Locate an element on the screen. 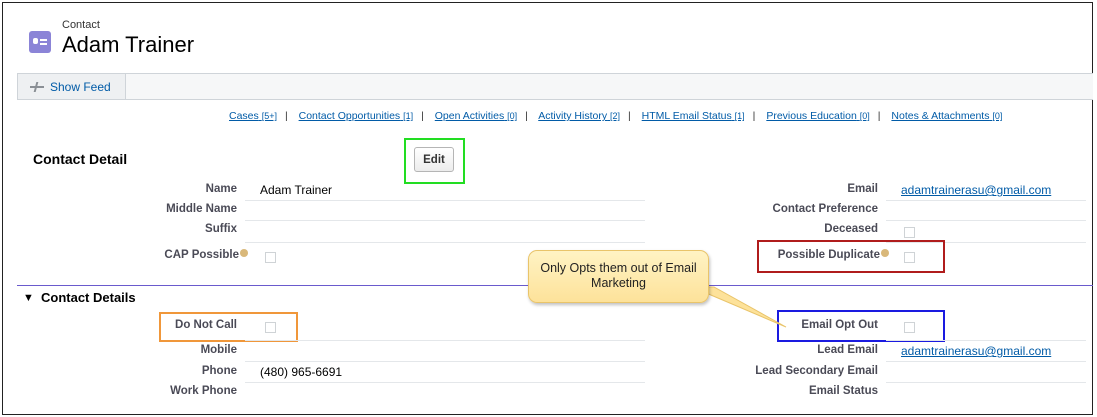 The height and width of the screenshot is (417, 1097). possible-duplicate-checkbox is located at coordinates (909, 257).